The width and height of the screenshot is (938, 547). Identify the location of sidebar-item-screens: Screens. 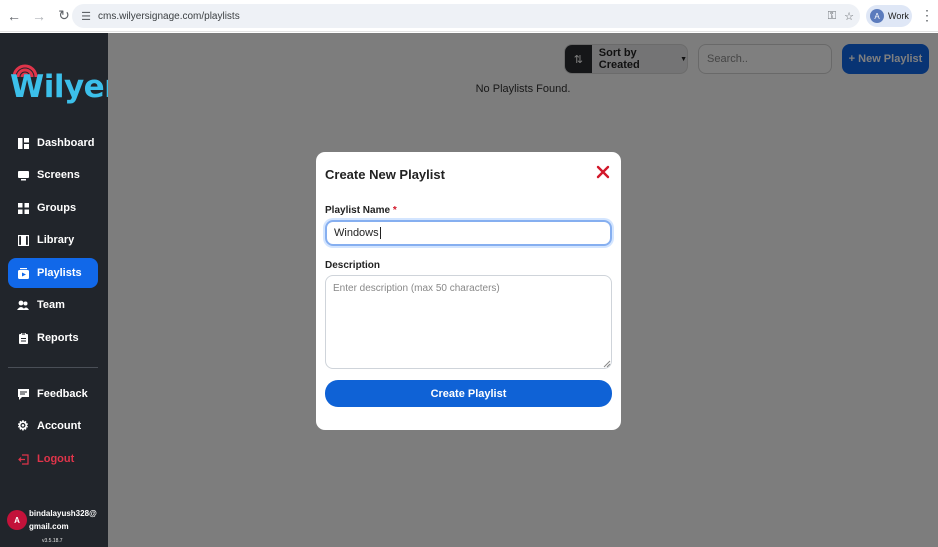
(53, 175).